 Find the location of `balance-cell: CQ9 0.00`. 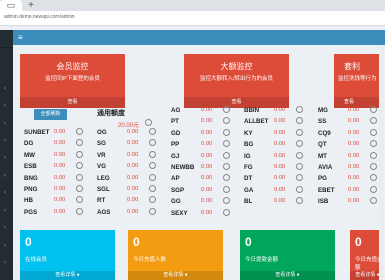

balance-cell: CQ9 0.00 is located at coordinates (349, 133).